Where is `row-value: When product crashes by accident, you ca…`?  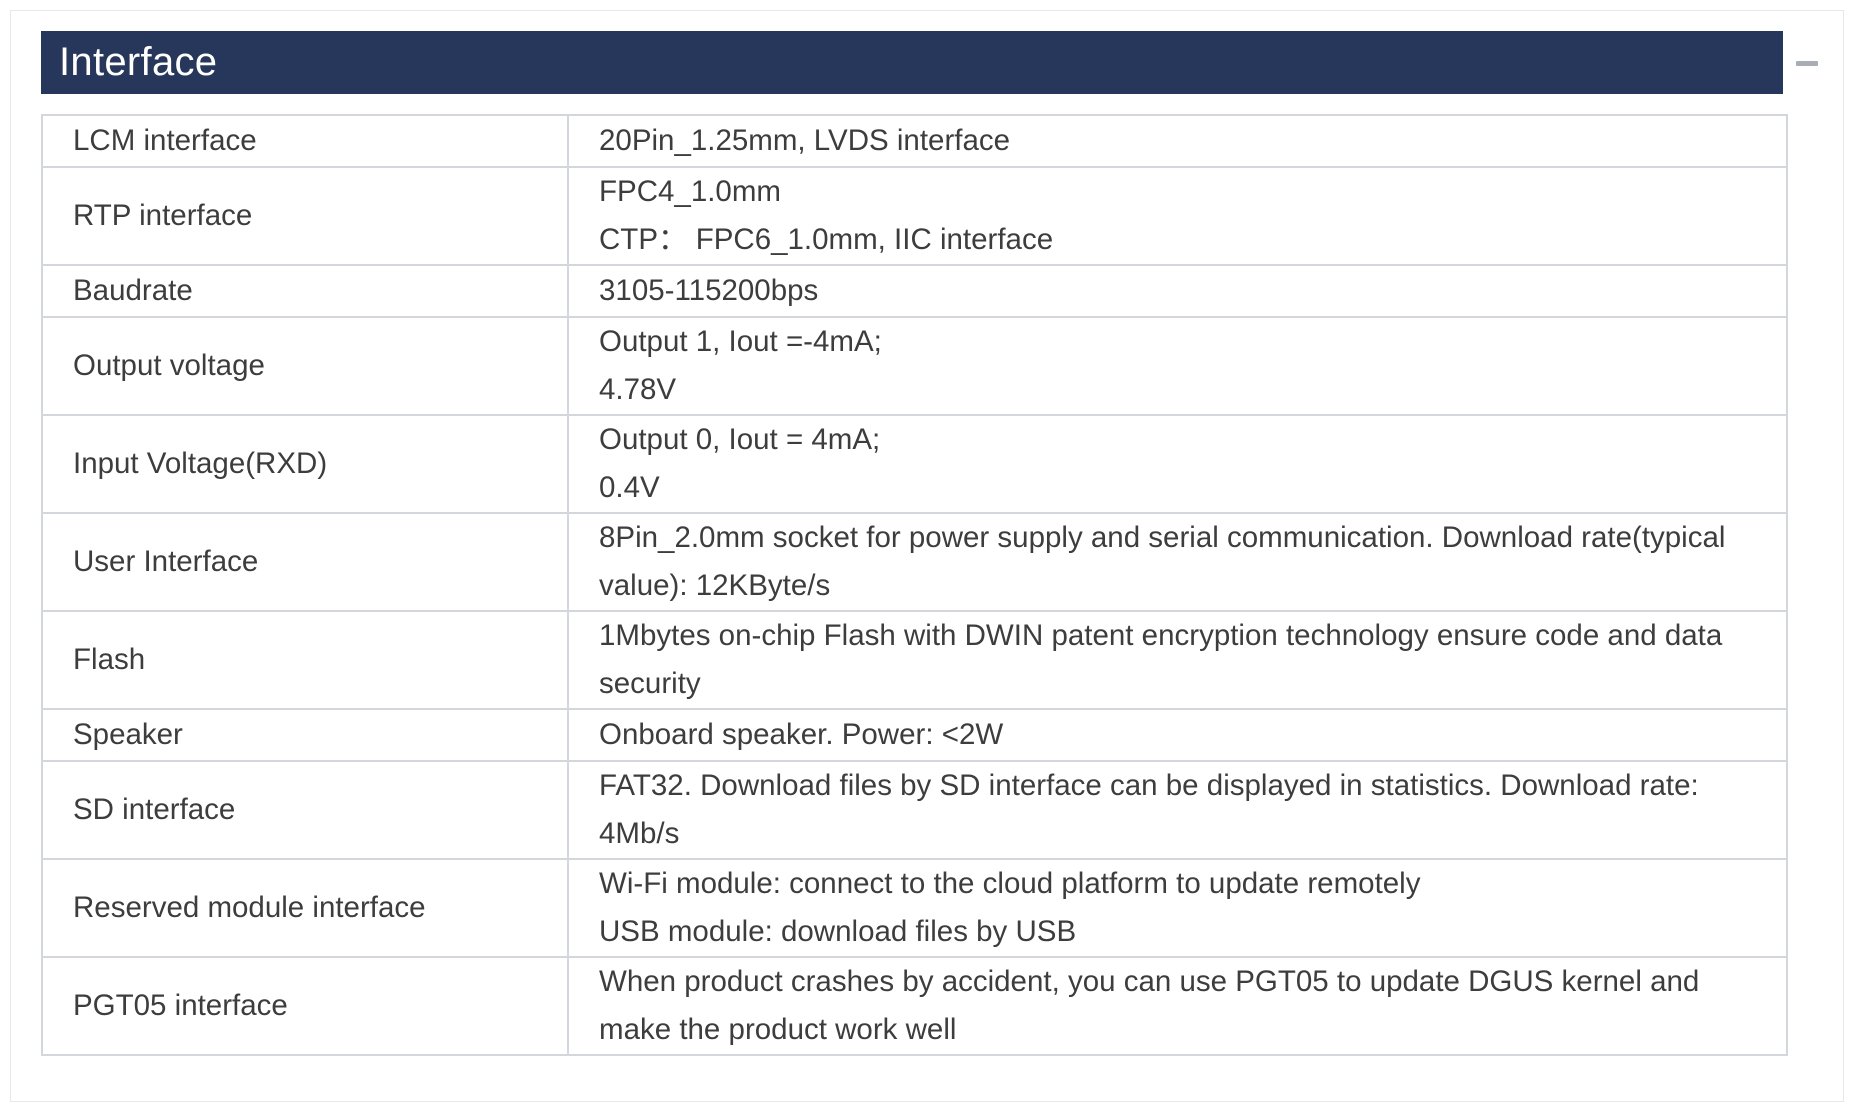 row-value: When product crashes by accident, you ca… is located at coordinates (1177, 1006).